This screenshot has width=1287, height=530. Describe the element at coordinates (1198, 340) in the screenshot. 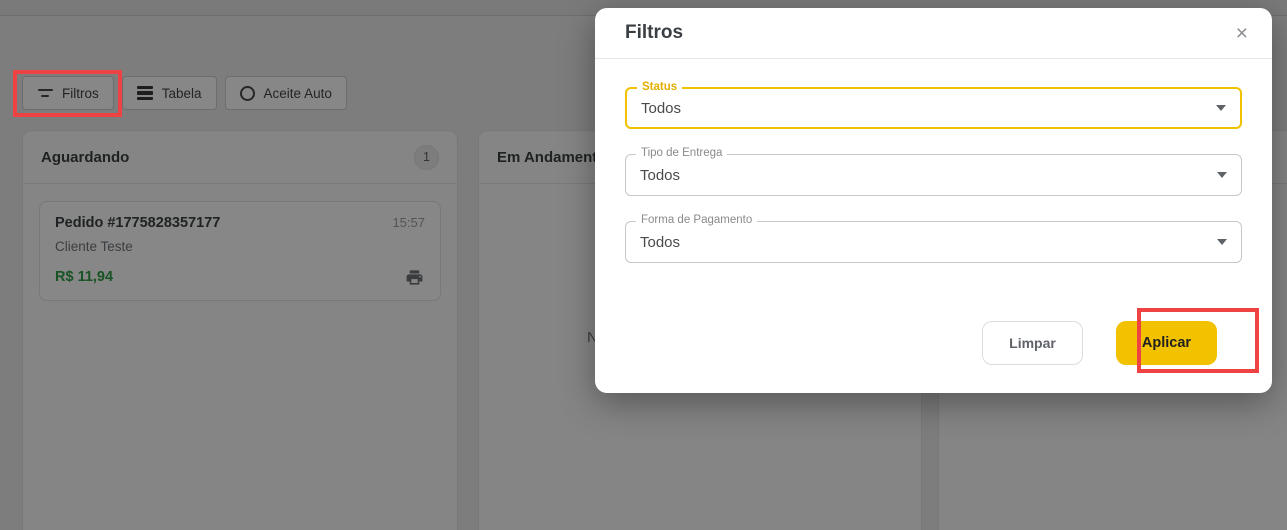

I see `annotation-box-apply` at that location.